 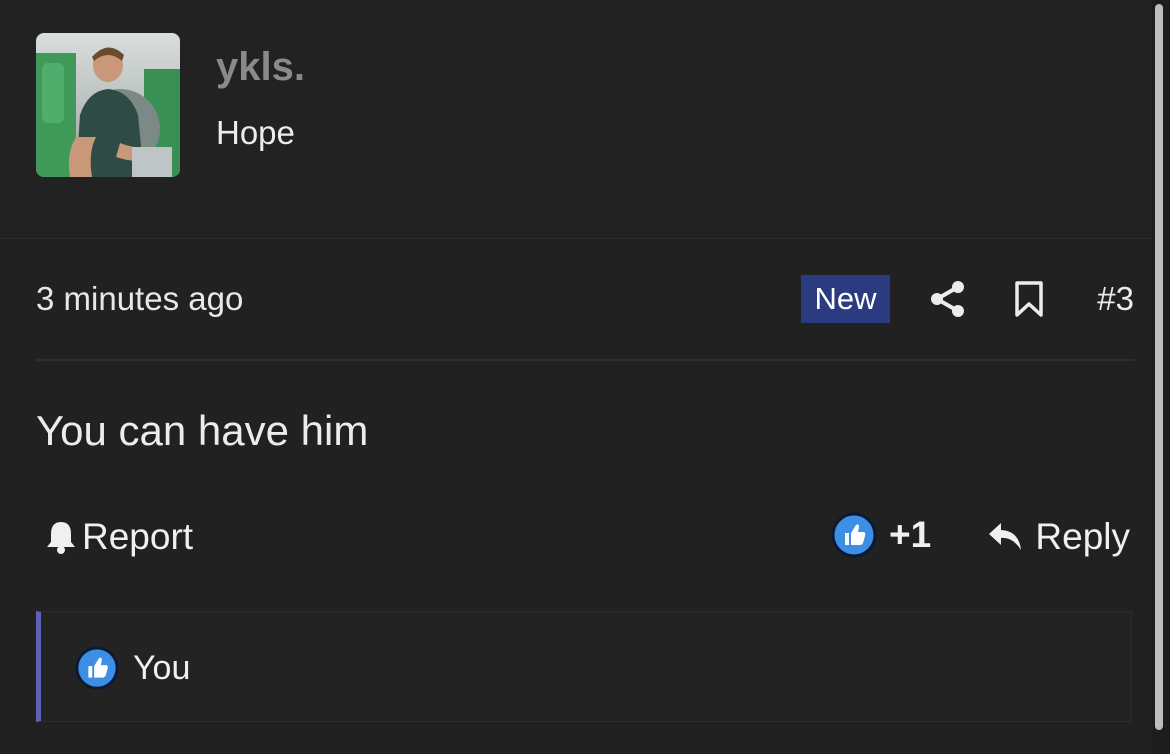 I want to click on reaction-count: +1, so click(x=910, y=534).